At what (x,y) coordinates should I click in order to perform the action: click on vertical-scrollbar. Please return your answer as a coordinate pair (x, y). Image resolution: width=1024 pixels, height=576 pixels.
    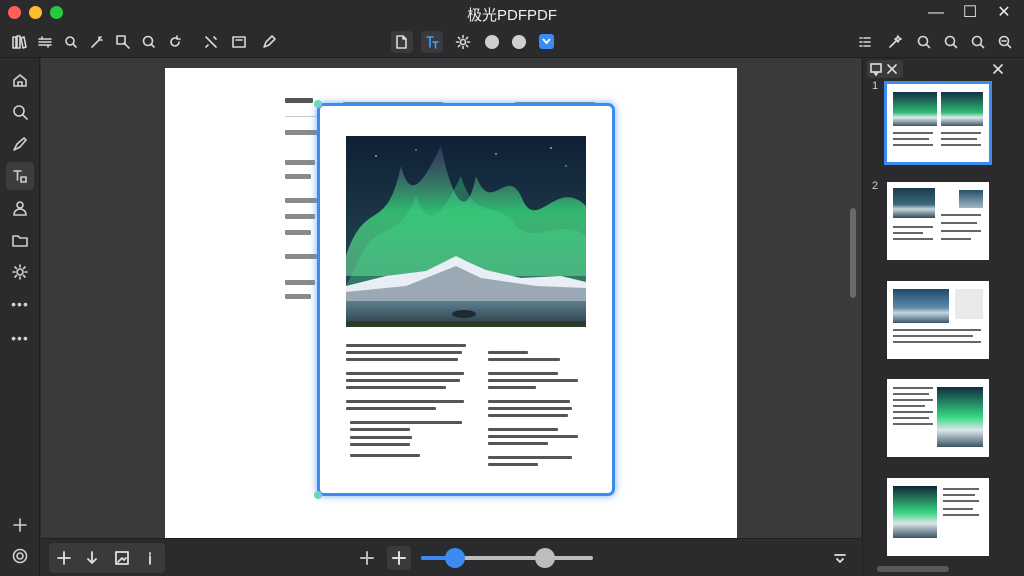
    Looking at the image, I should click on (853, 253).